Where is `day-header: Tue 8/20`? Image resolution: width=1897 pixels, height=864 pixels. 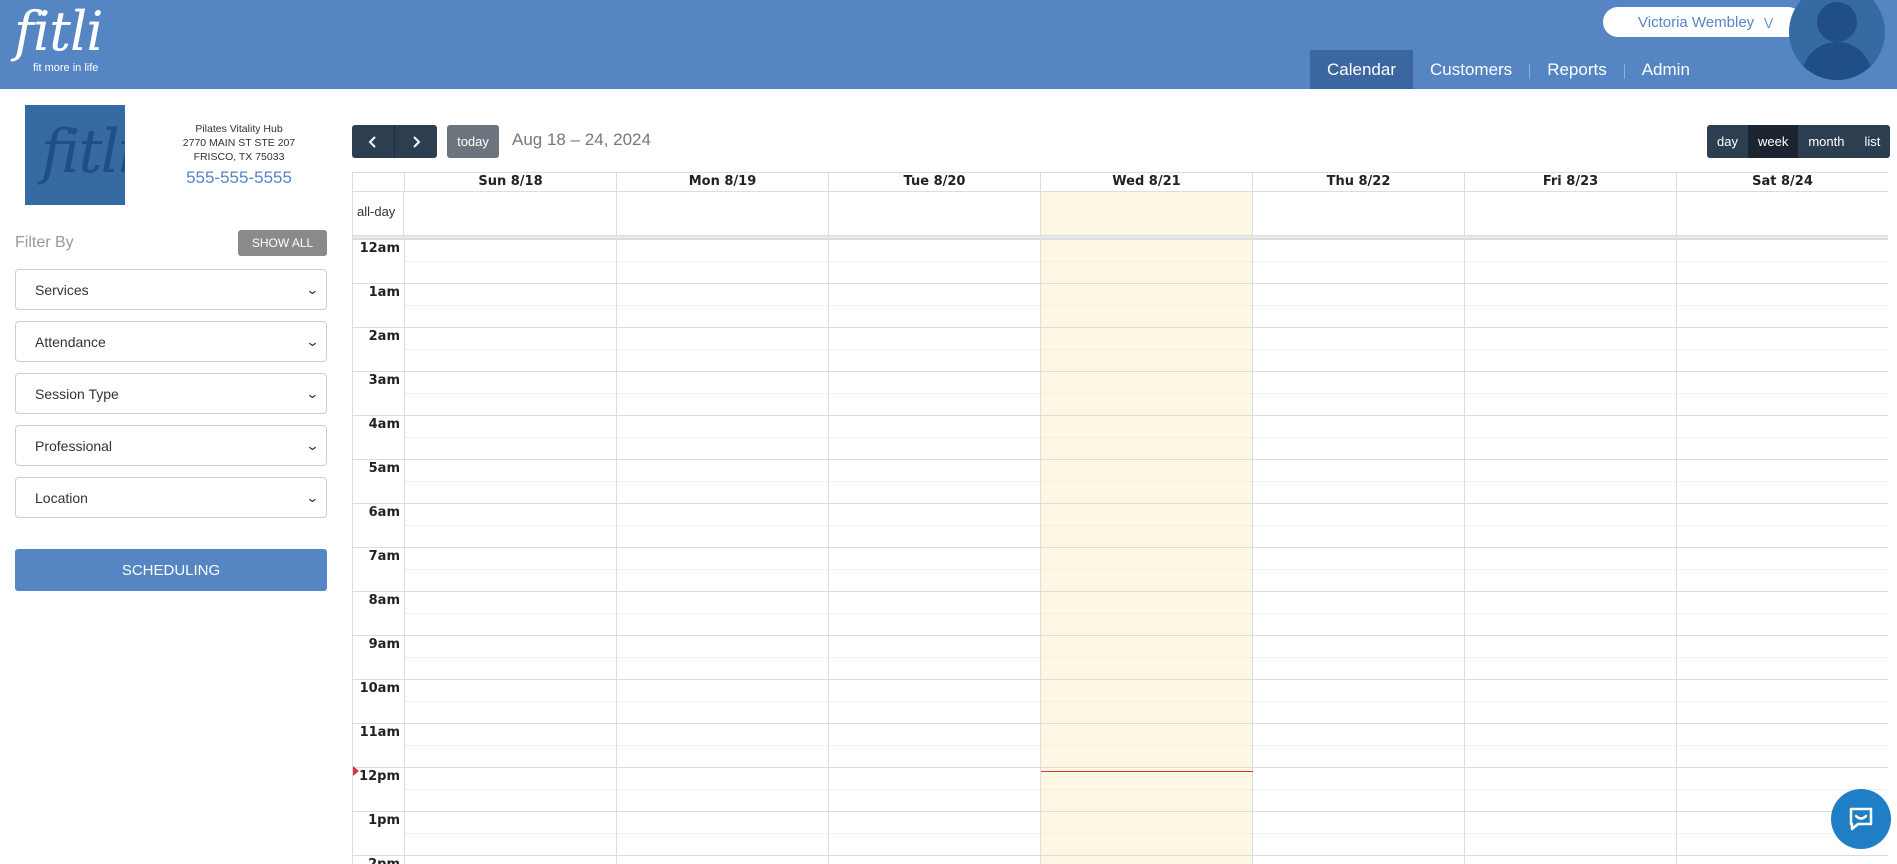 day-header: Tue 8/20 is located at coordinates (935, 182).